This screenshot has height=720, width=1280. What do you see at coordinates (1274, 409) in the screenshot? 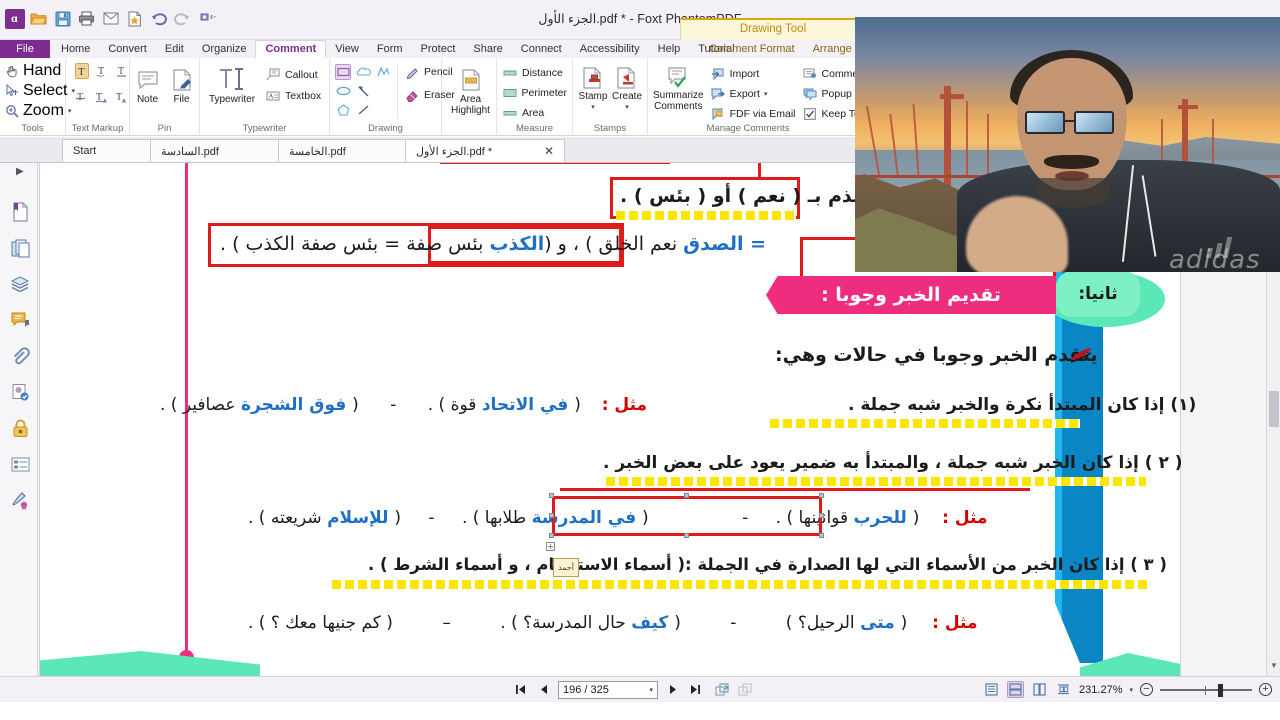
I see `scroll-thumb` at bounding box center [1274, 409].